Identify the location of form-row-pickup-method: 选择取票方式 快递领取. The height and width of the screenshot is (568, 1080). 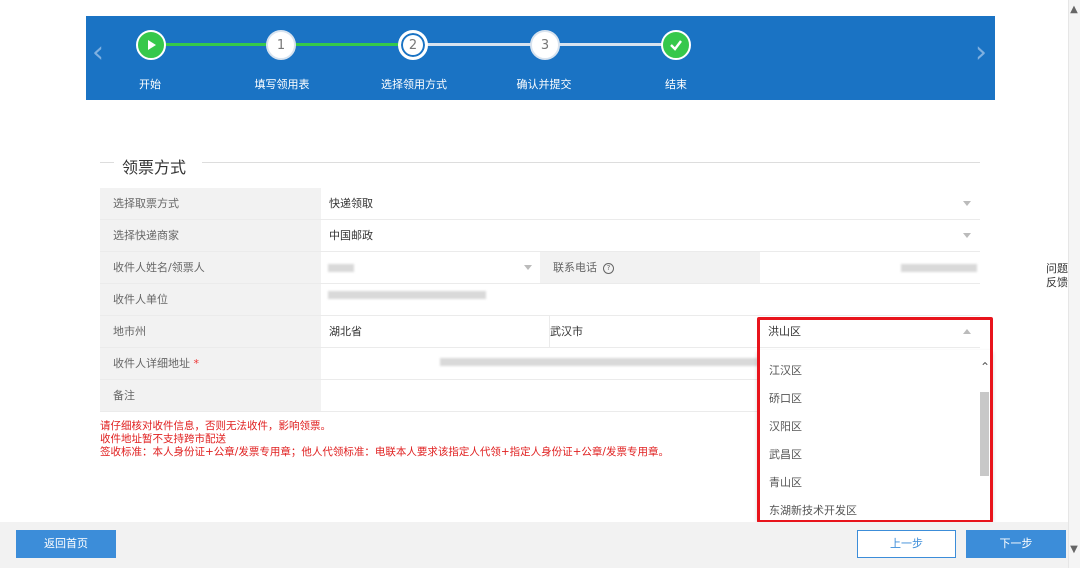
(540, 204).